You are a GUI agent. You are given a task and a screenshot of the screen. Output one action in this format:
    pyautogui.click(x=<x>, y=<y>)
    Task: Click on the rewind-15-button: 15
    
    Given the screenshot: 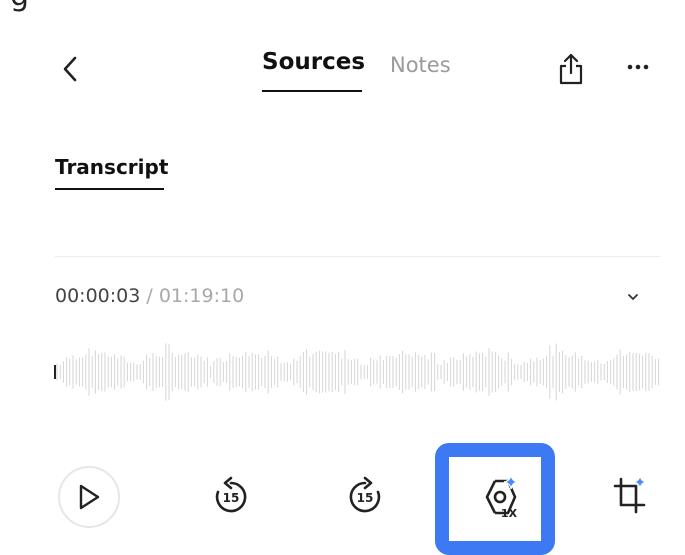 What is the action you would take?
    pyautogui.click(x=231, y=497)
    